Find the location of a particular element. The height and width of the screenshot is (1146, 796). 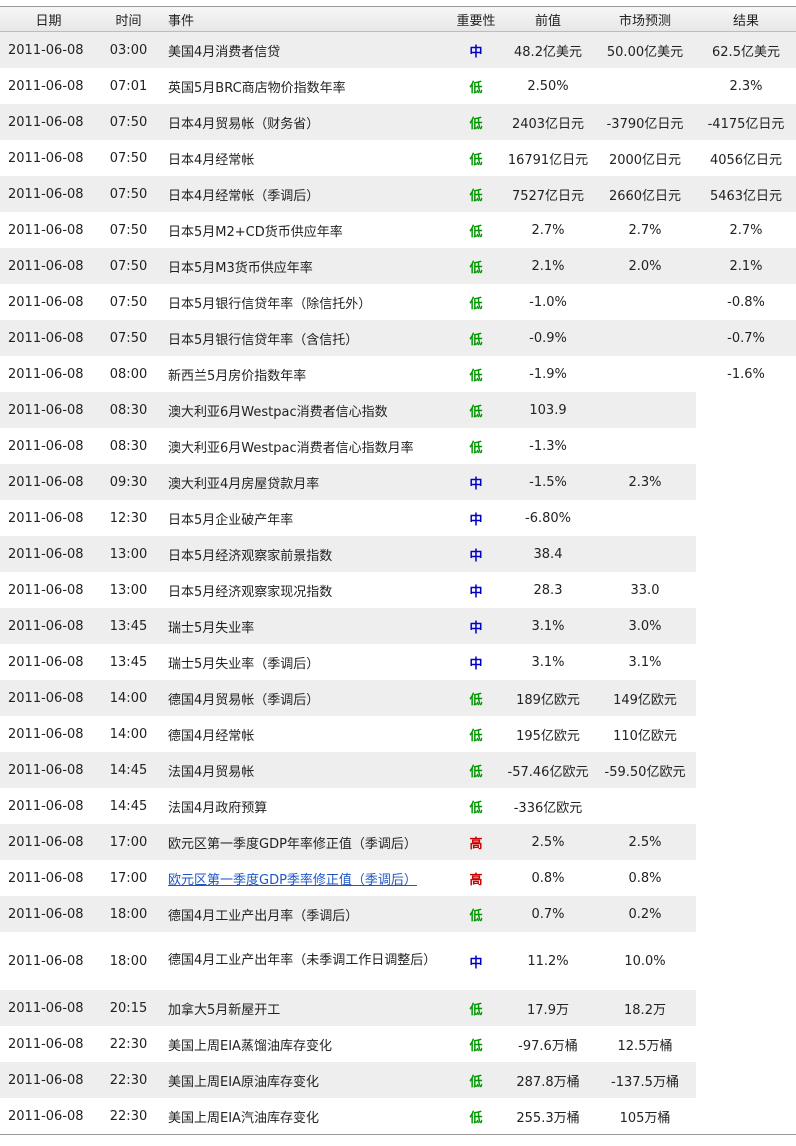

cell-previous: 7527亿日元 is located at coordinates (548, 194).